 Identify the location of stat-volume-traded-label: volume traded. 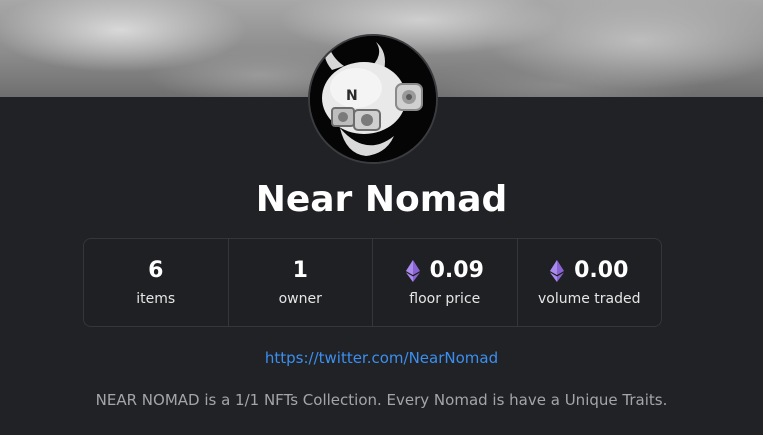
(589, 298).